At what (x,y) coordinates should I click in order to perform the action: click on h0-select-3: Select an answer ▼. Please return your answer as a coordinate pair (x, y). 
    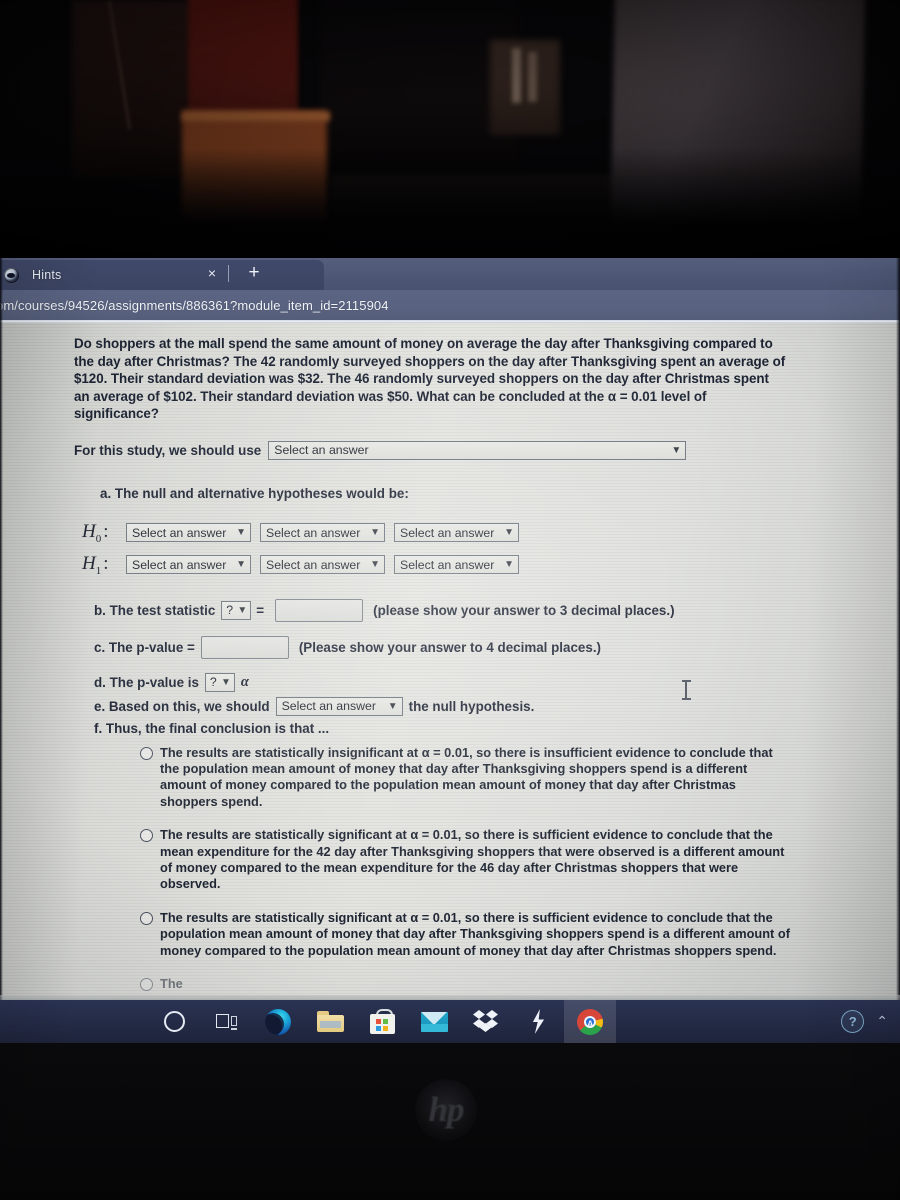
    Looking at the image, I should click on (456, 533).